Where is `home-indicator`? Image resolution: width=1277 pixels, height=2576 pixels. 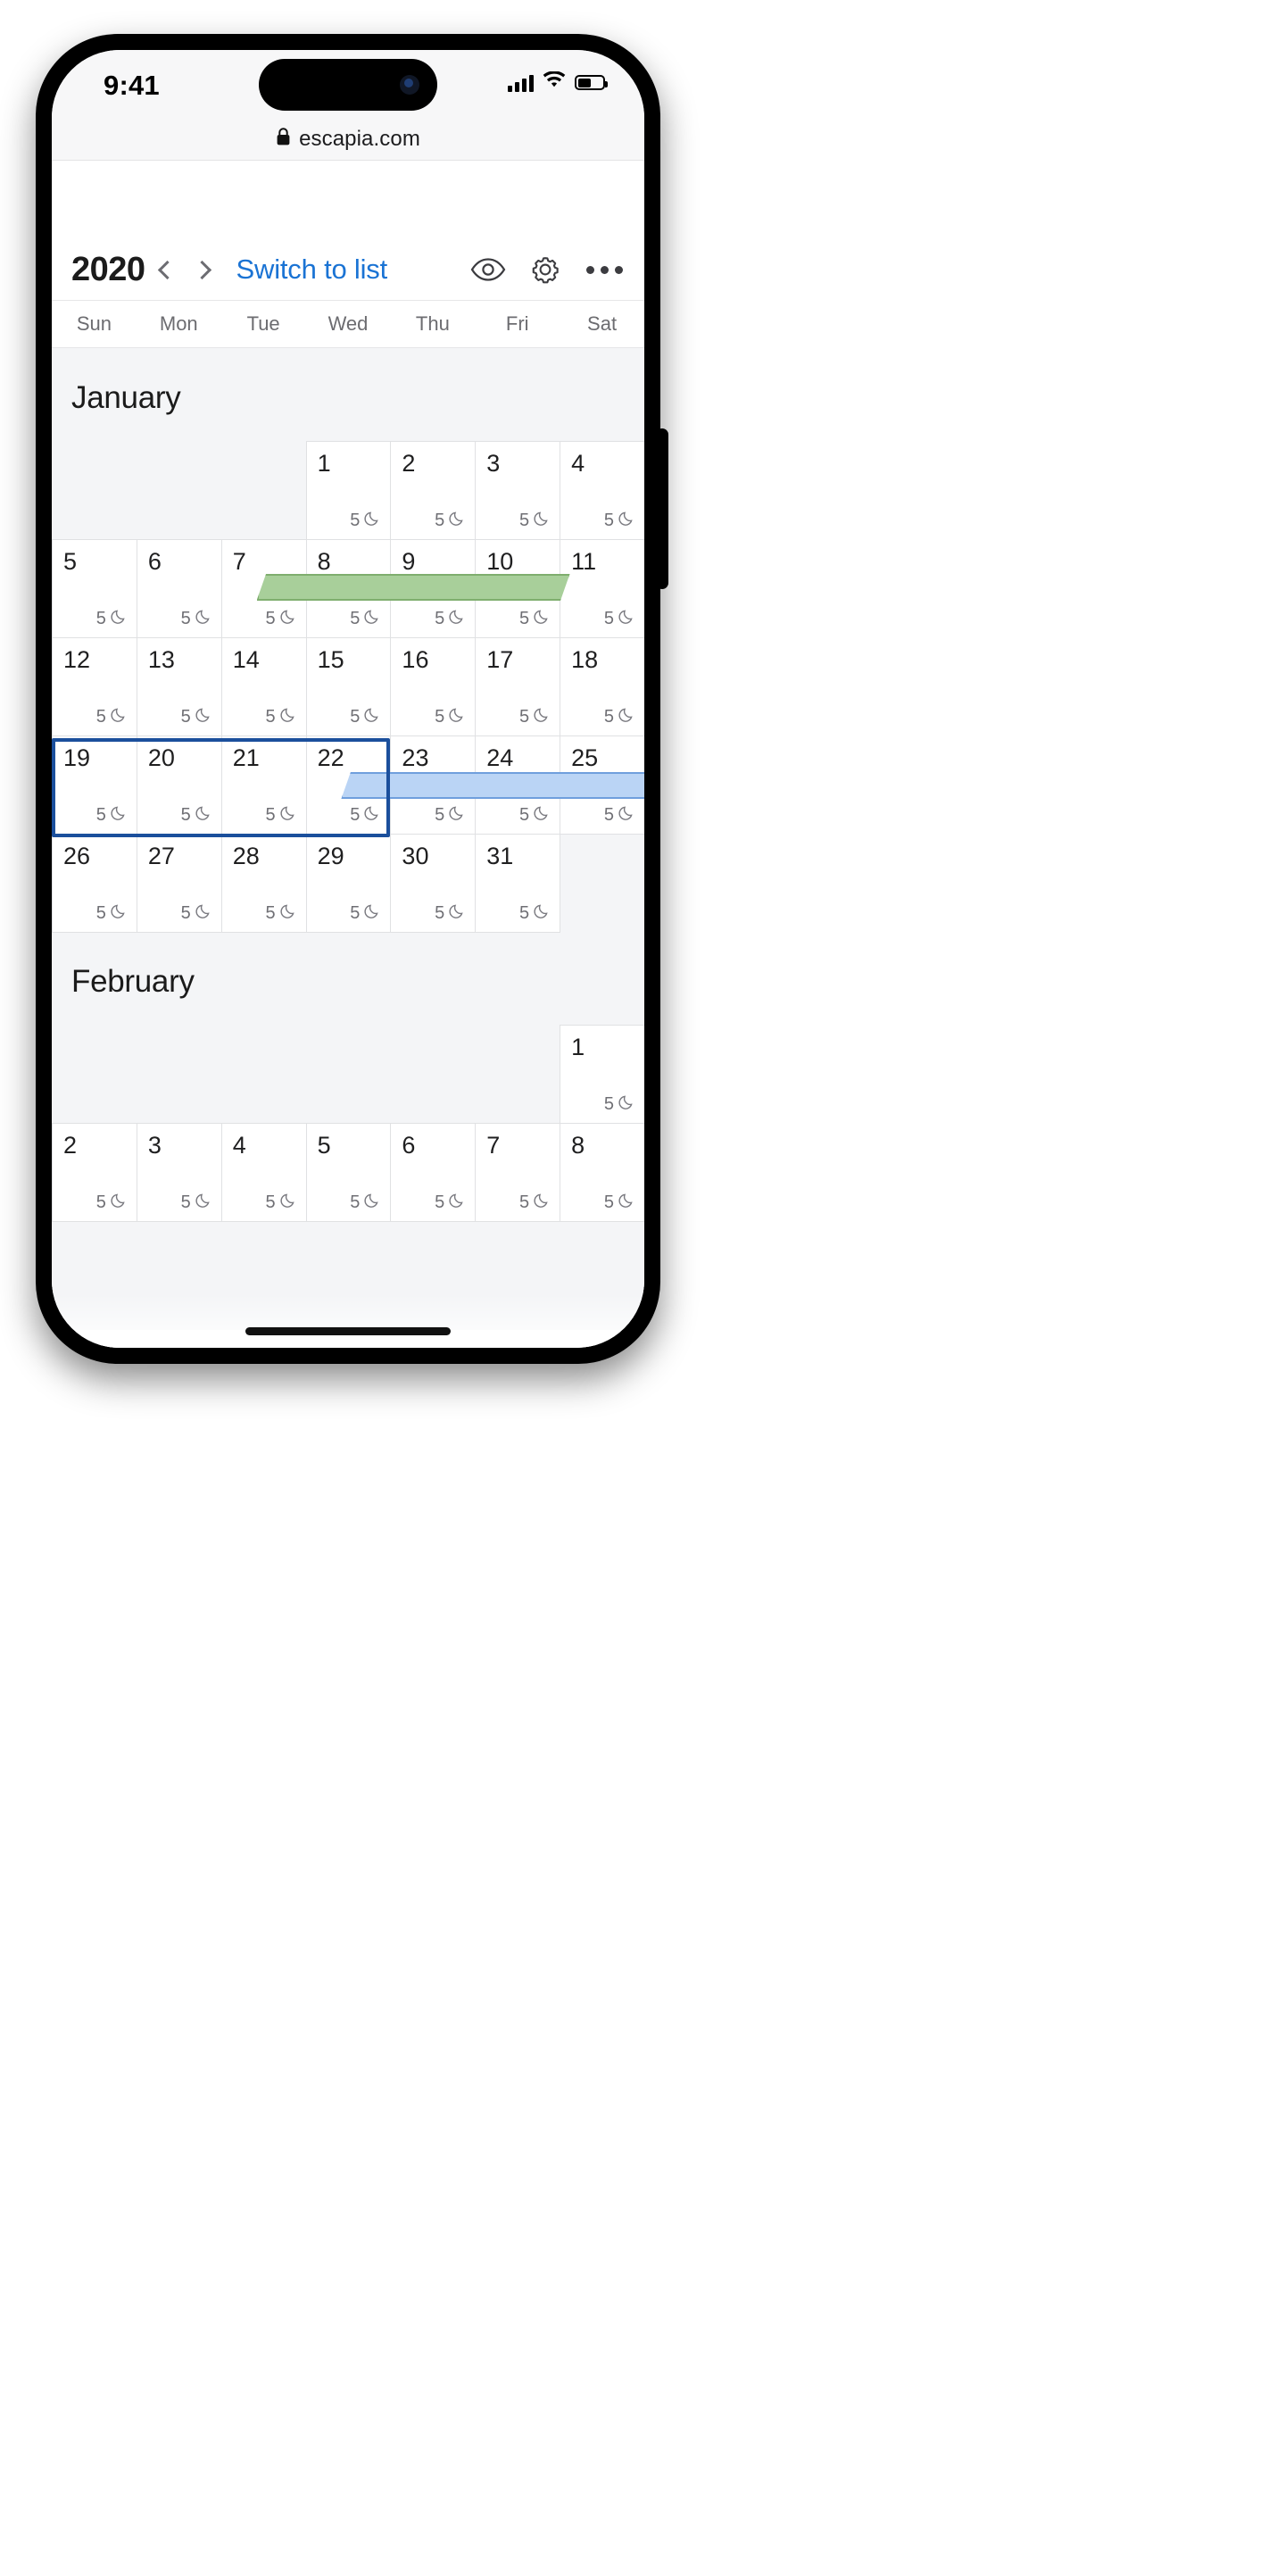
home-indicator is located at coordinates (348, 1331).